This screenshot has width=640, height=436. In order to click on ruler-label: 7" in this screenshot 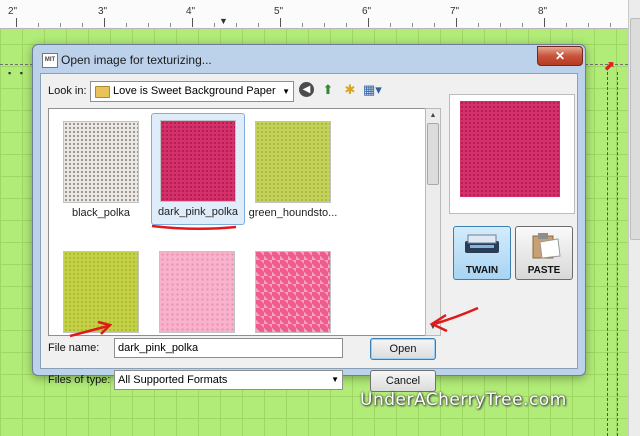, I will do `click(455, 11)`.